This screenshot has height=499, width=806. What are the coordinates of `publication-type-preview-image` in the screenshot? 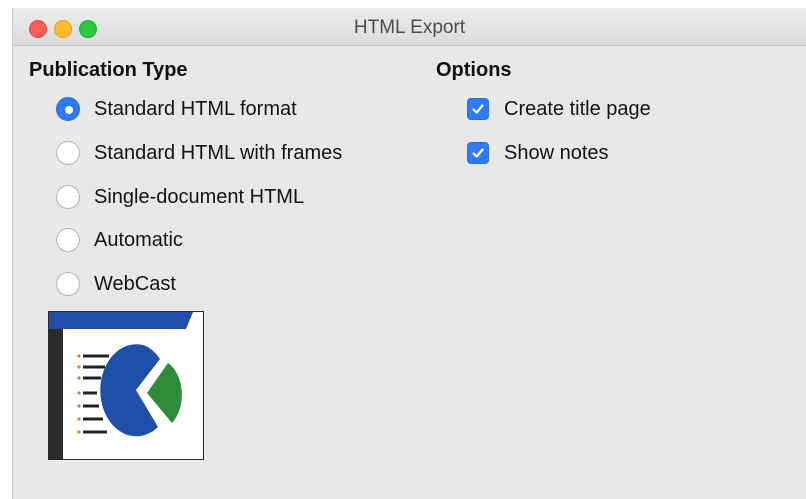 It's located at (126, 385).